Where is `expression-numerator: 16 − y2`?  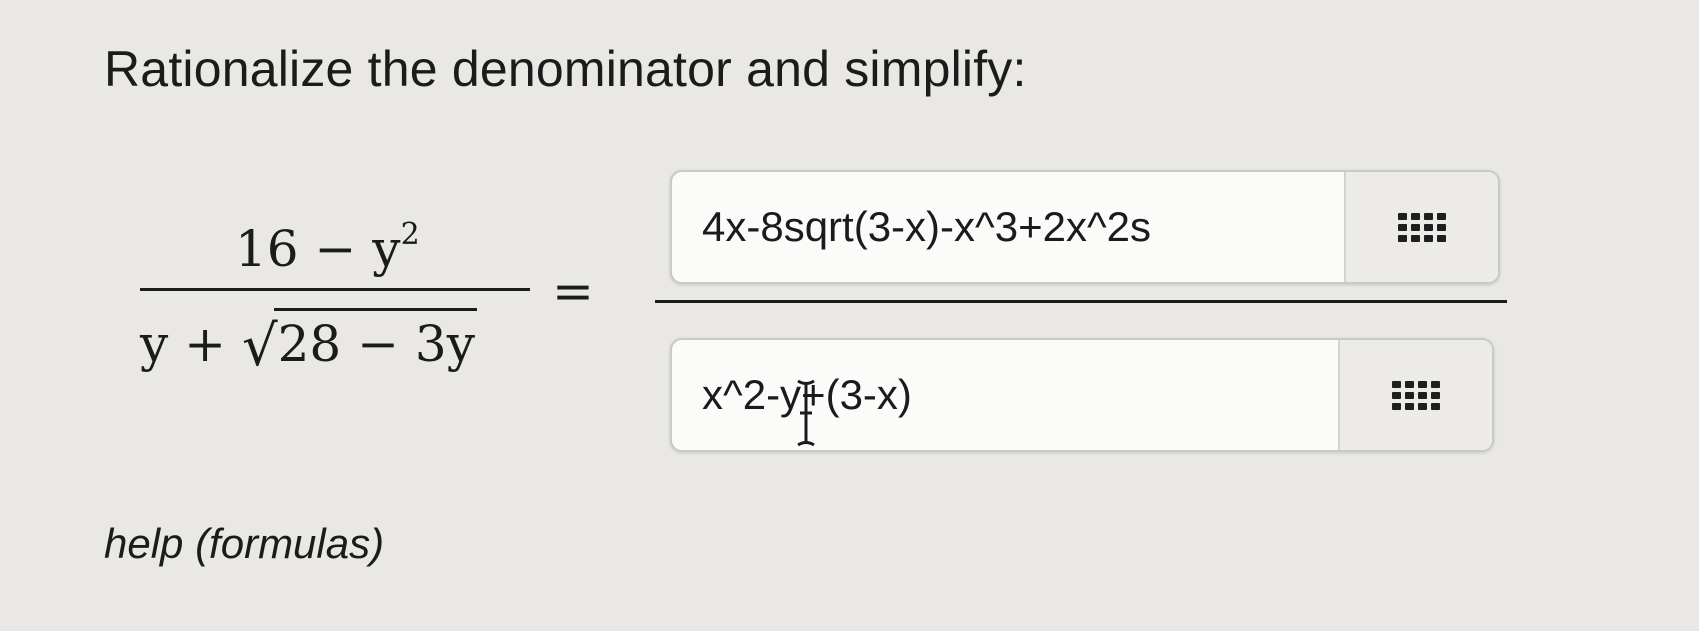 expression-numerator: 16 − y2 is located at coordinates (327, 247).